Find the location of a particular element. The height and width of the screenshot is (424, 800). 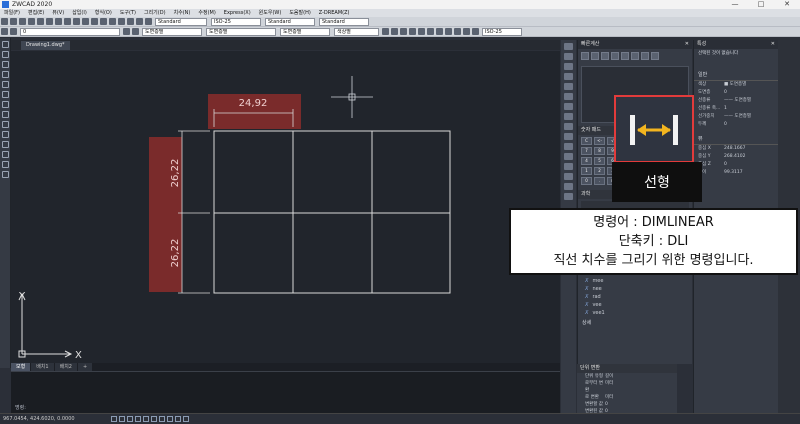

get-coordinates-icon is located at coordinates (605, 56).